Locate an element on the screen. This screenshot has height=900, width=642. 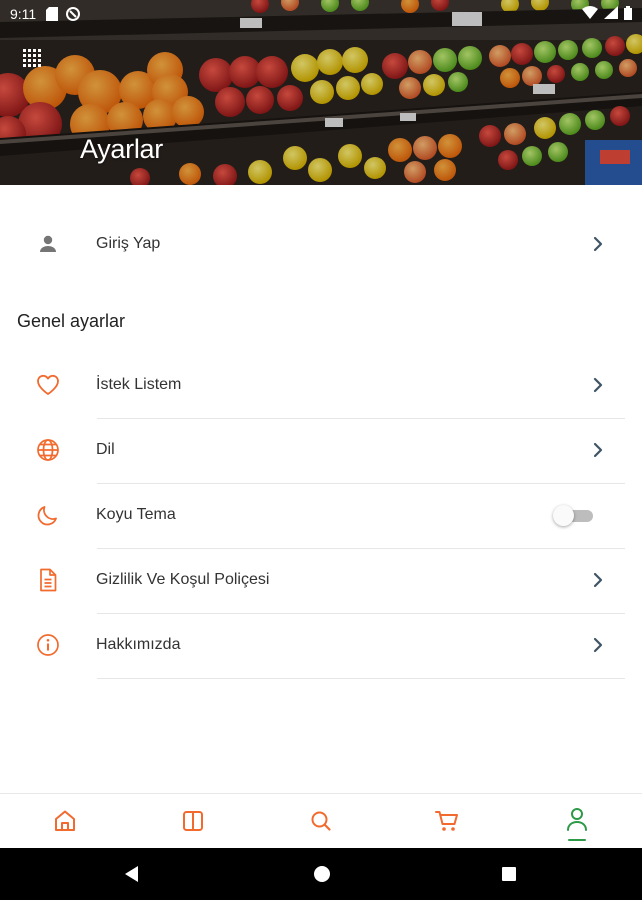
system-navigation-bar is located at coordinates (321, 874).